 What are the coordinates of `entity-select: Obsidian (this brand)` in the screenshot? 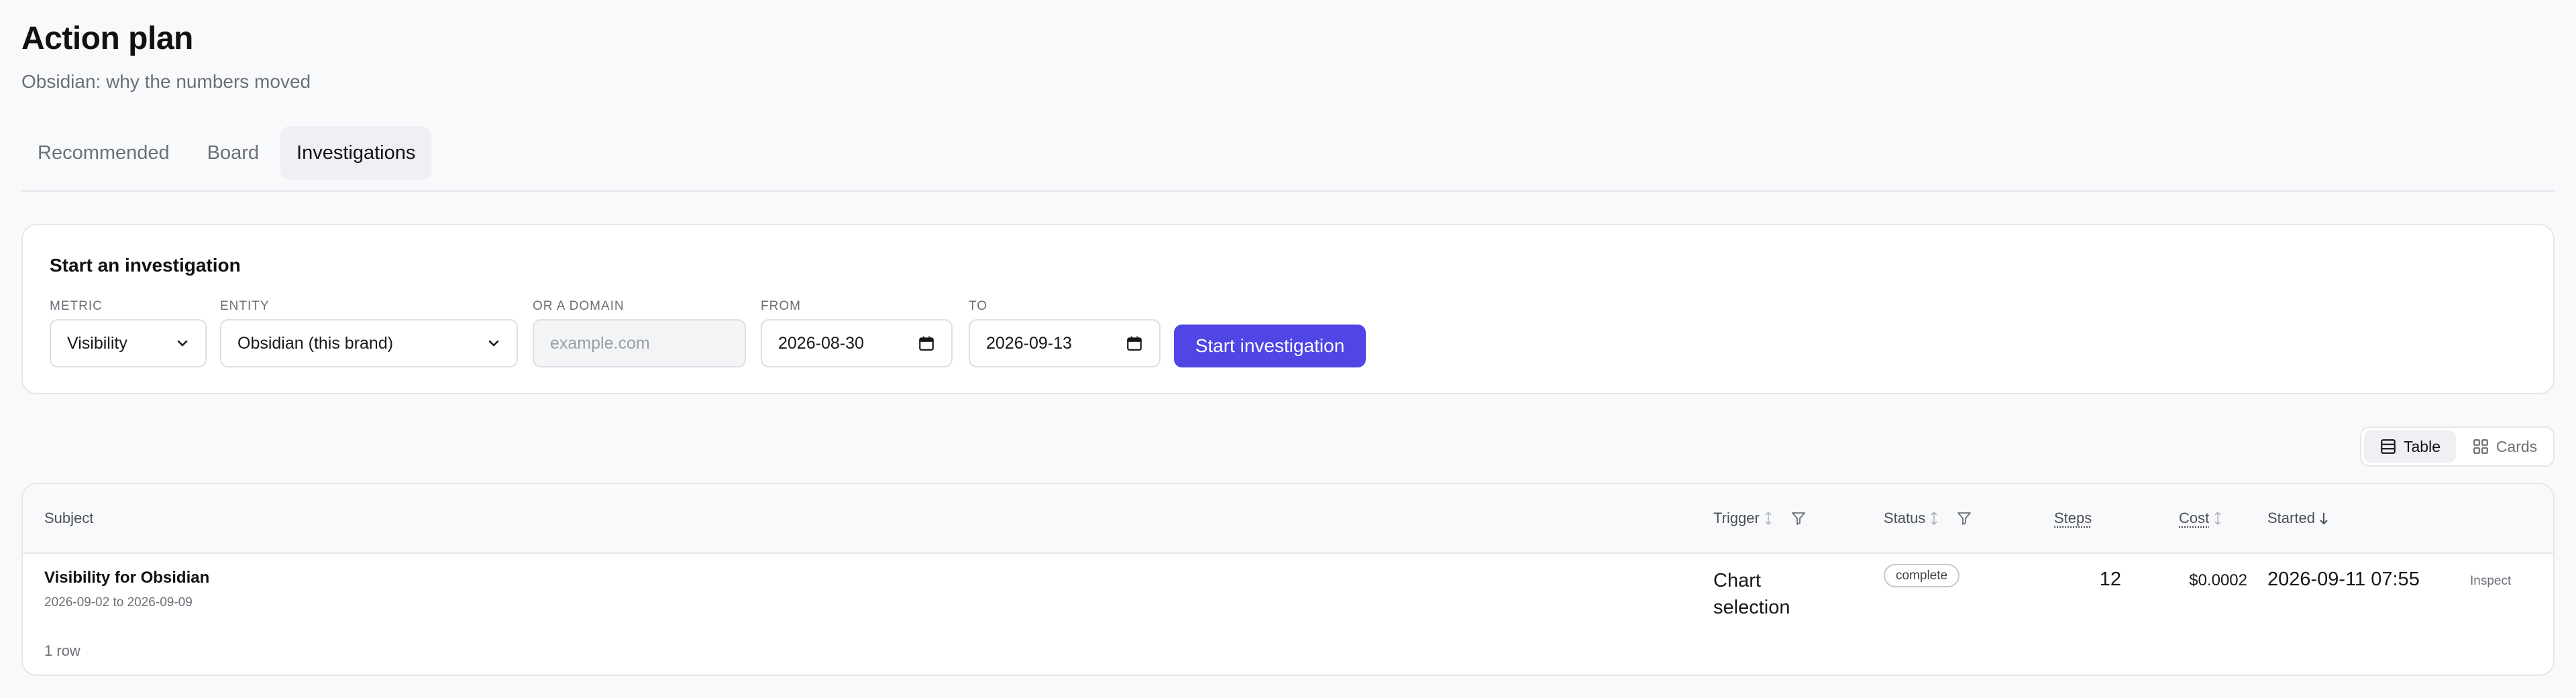 It's located at (369, 343).